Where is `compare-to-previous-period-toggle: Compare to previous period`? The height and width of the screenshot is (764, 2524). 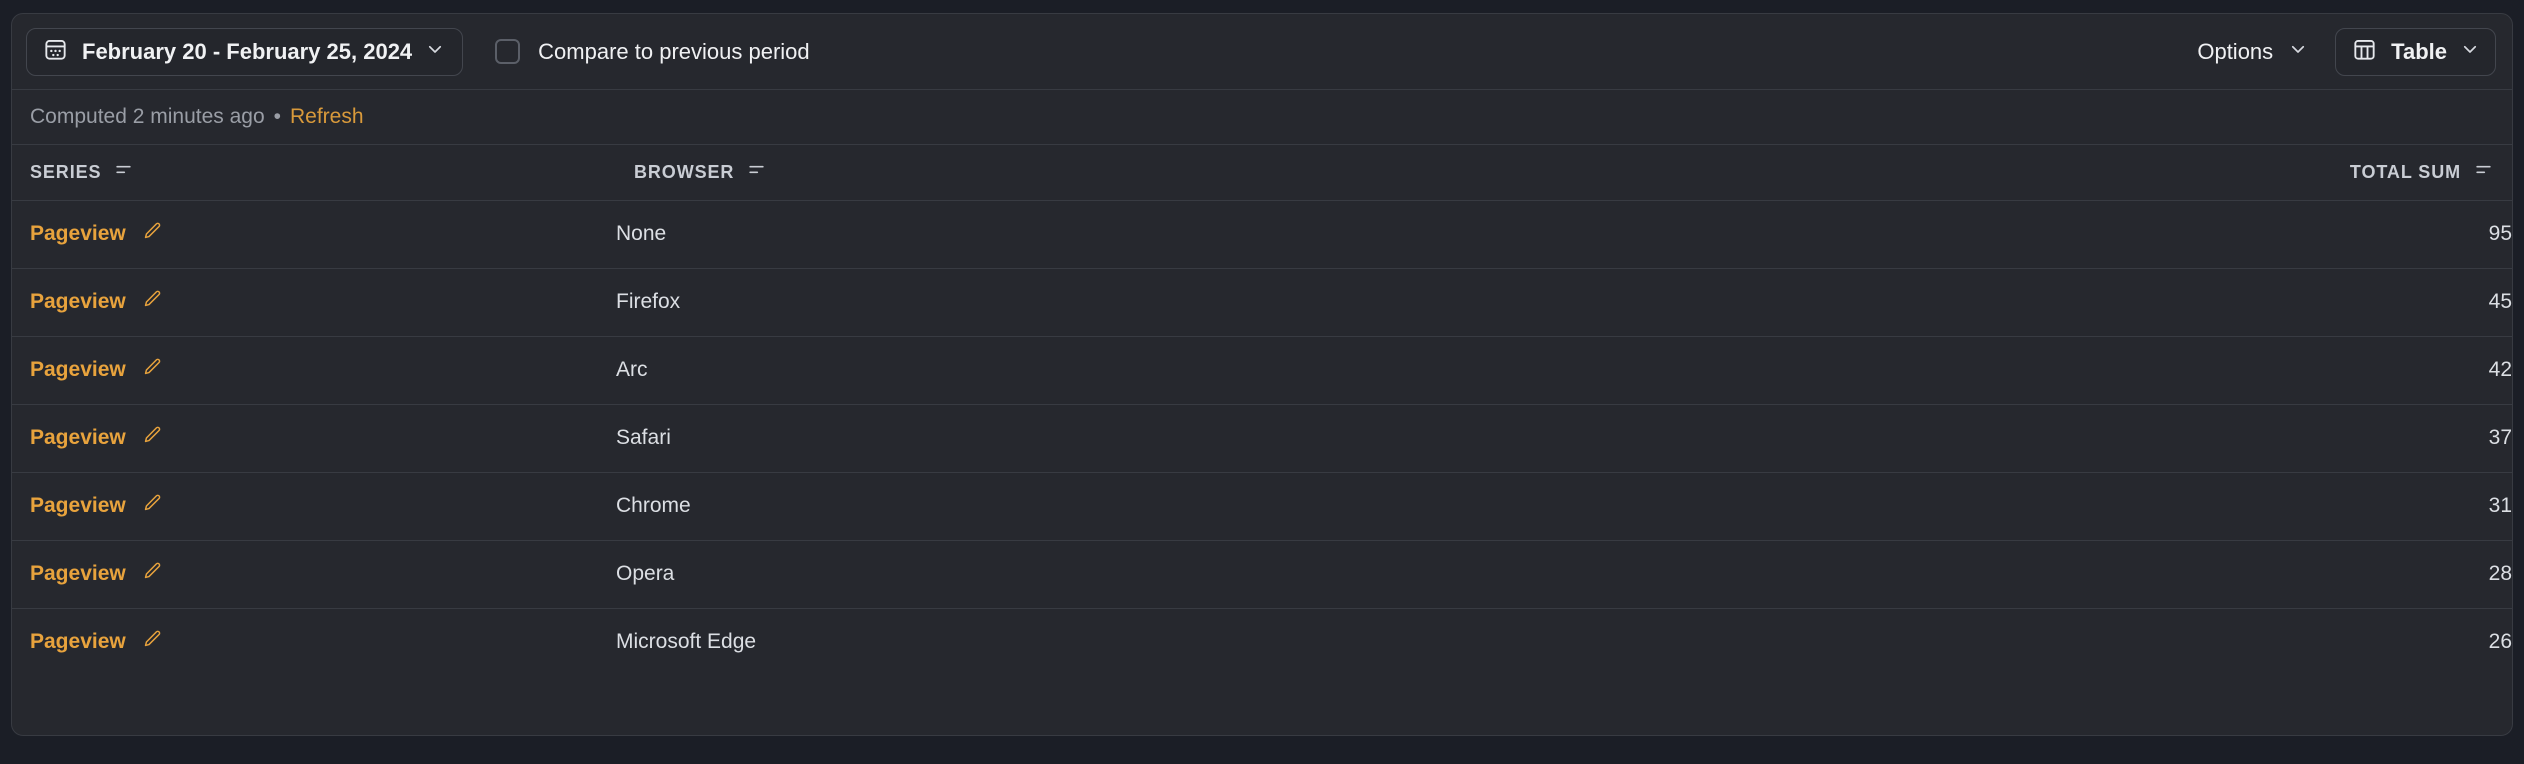 compare-to-previous-period-toggle: Compare to previous period is located at coordinates (653, 52).